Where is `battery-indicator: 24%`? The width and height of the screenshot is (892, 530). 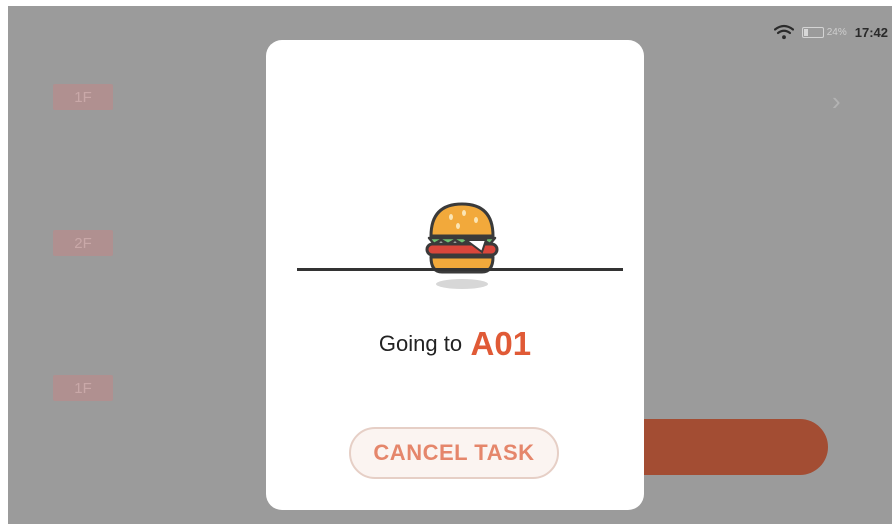
battery-indicator: 24% is located at coordinates (824, 32).